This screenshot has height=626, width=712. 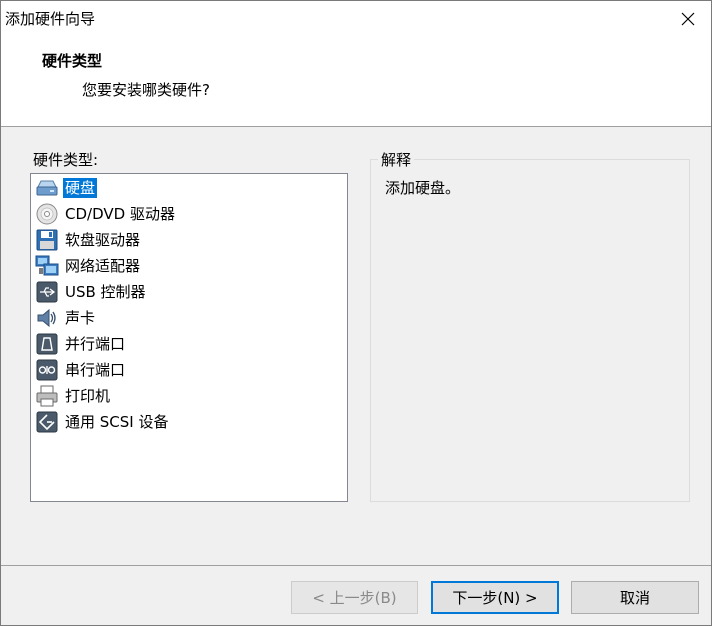 I want to click on cd-dvd-icon, so click(x=47, y=214).